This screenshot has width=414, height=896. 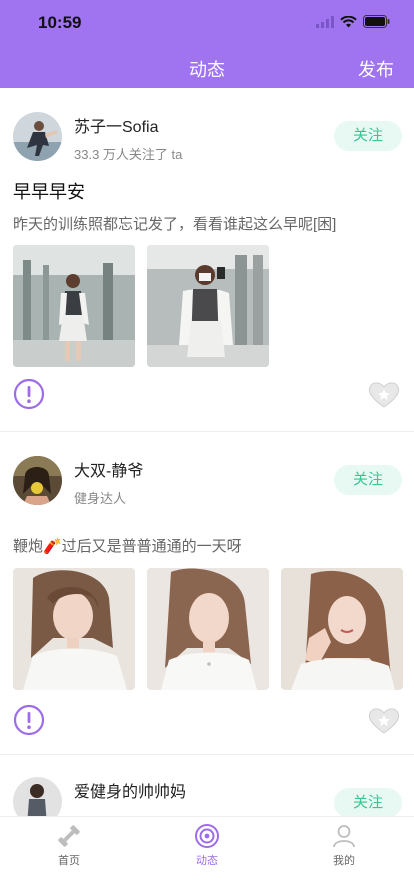 I want to click on page-title: 动态, so click(x=207, y=70).